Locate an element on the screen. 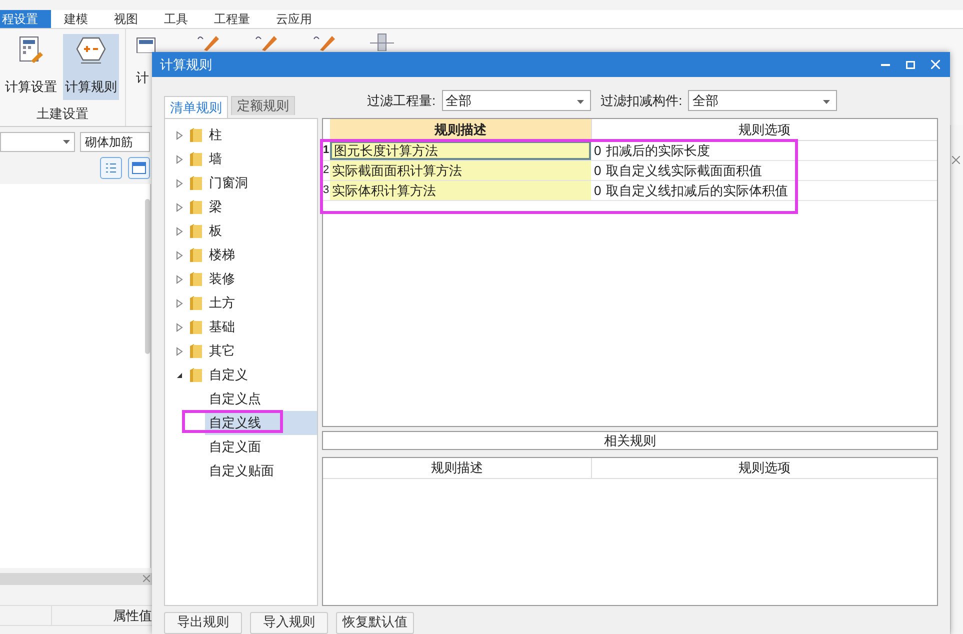 The height and width of the screenshot is (634, 963). minimize-icon is located at coordinates (885, 64).